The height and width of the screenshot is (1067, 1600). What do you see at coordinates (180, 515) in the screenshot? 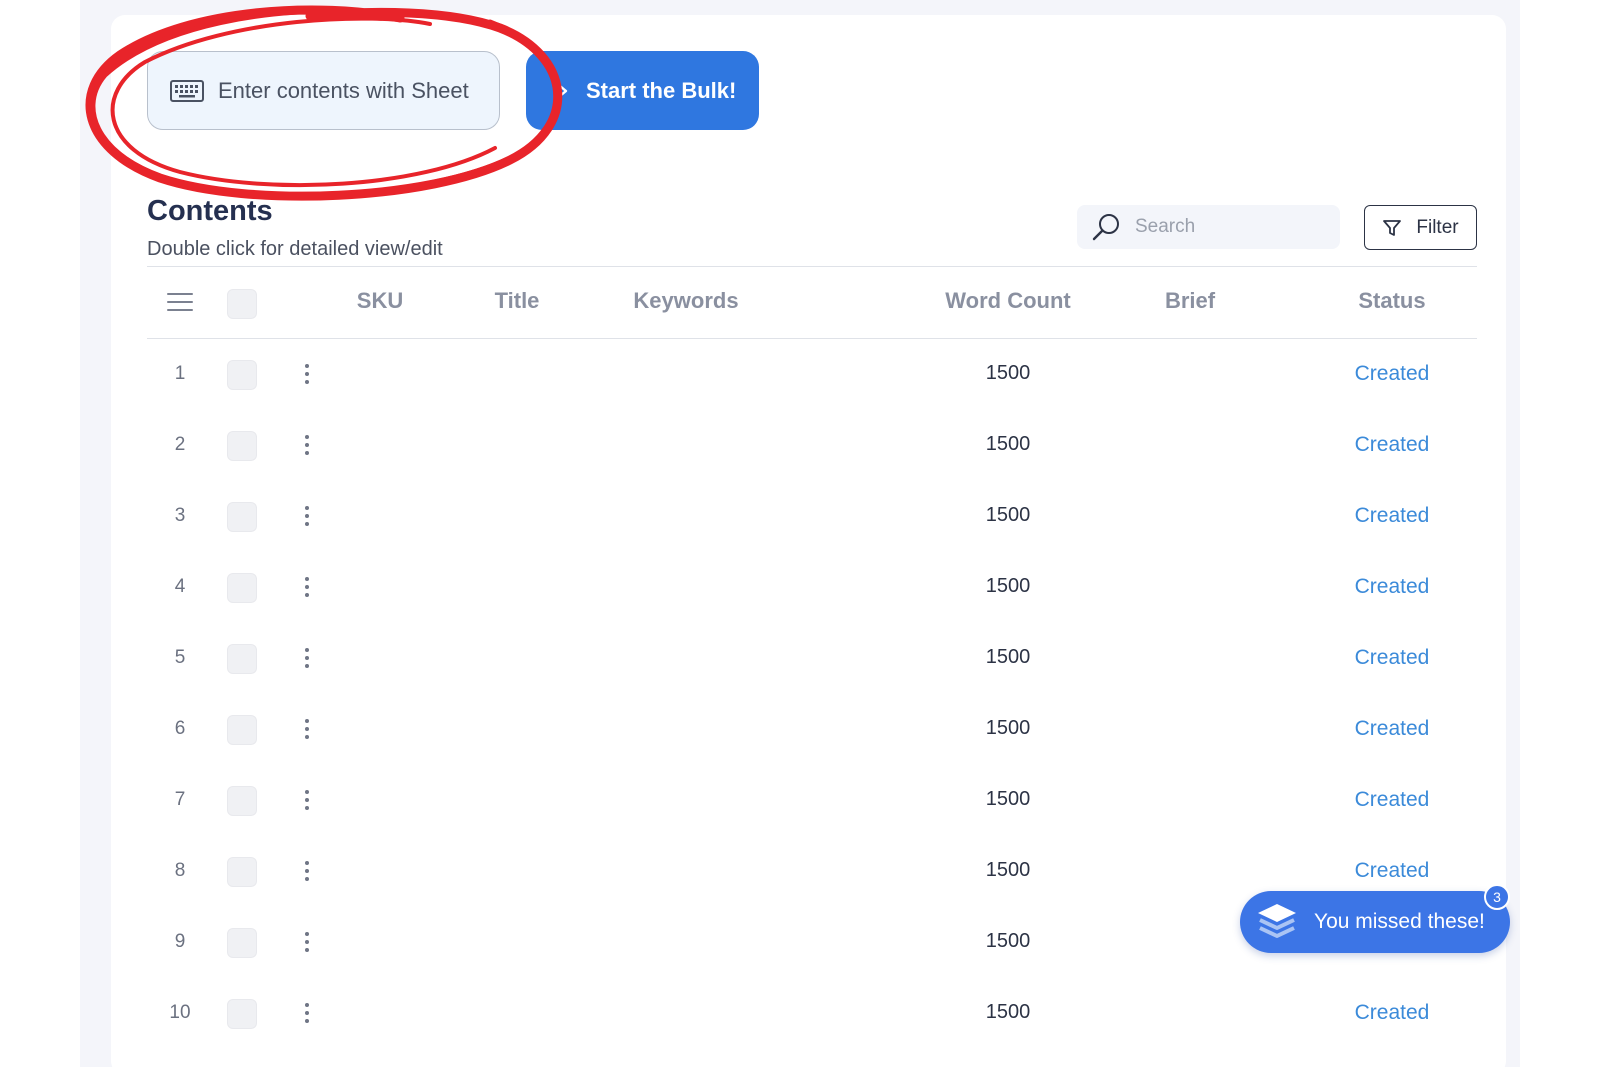
I see `row-number: 3` at bounding box center [180, 515].